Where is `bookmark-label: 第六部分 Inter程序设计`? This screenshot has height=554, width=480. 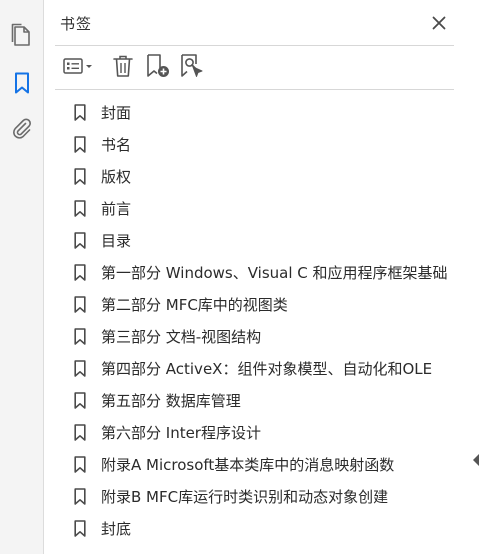
bookmark-label: 第六部分 Inter程序设计 is located at coordinates (181, 432).